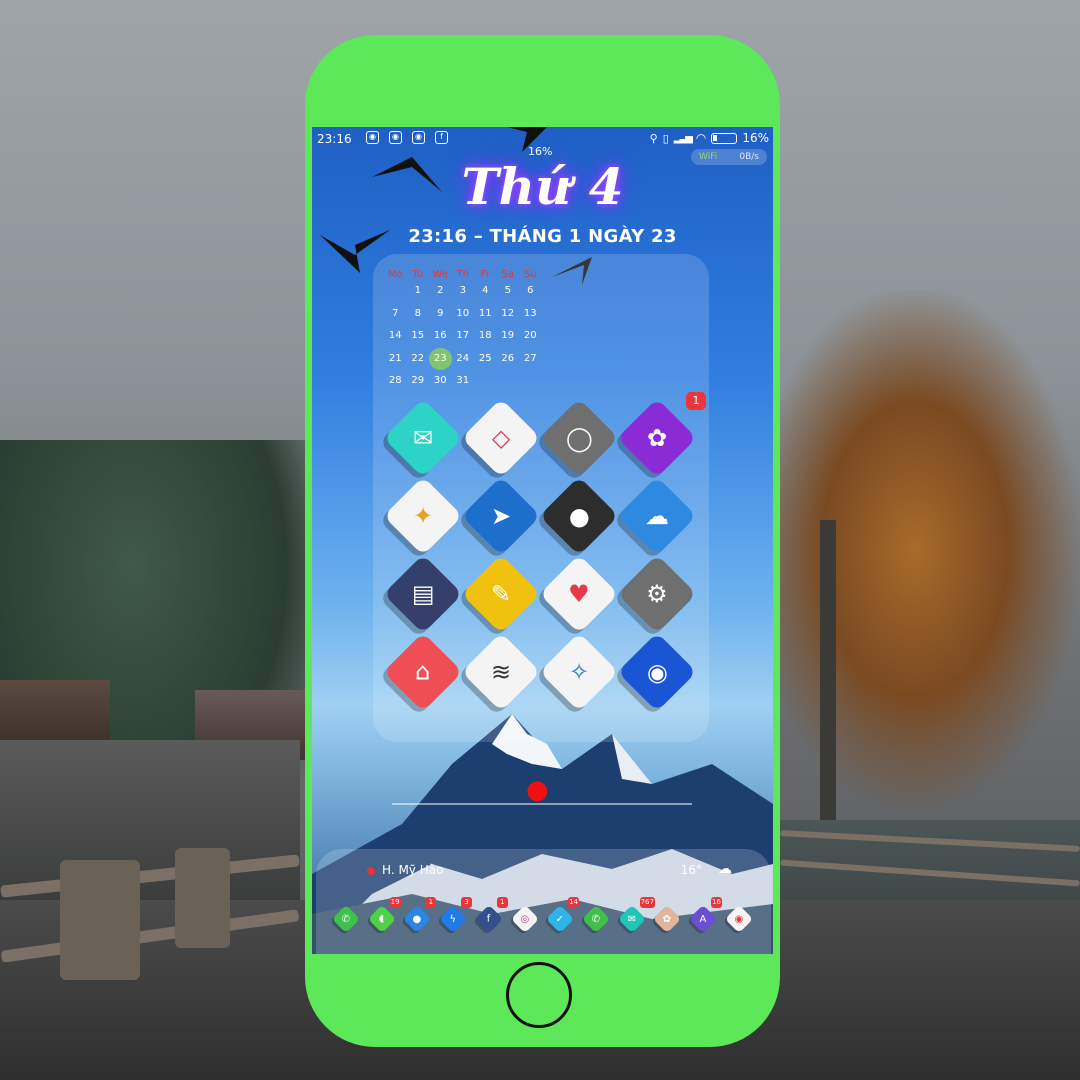 This screenshot has width=1080, height=1080. Describe the element at coordinates (574, 902) in the screenshot. I see `notification-badge: 14` at that location.